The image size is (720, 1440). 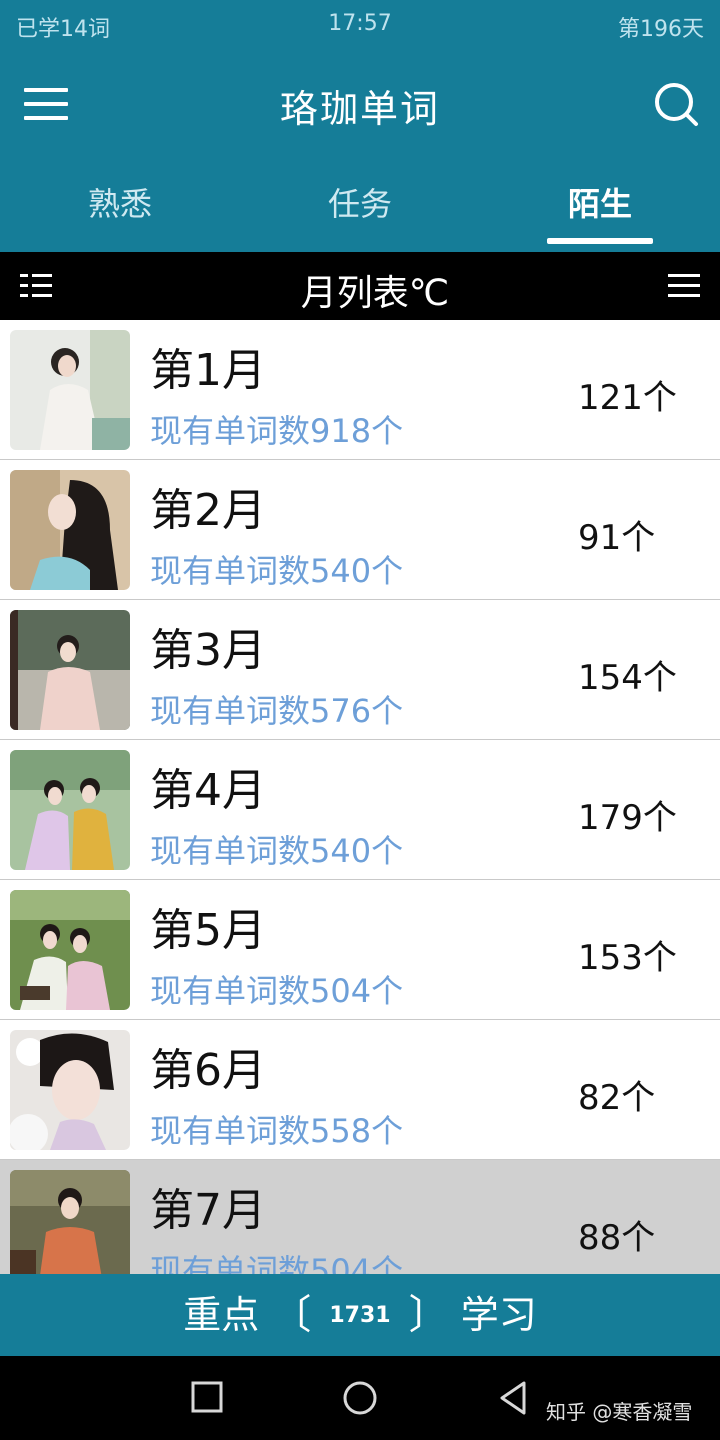 What do you see at coordinates (360, 530) in the screenshot?
I see `list-item-month-2: 第2月 现有单词数540个 91个` at bounding box center [360, 530].